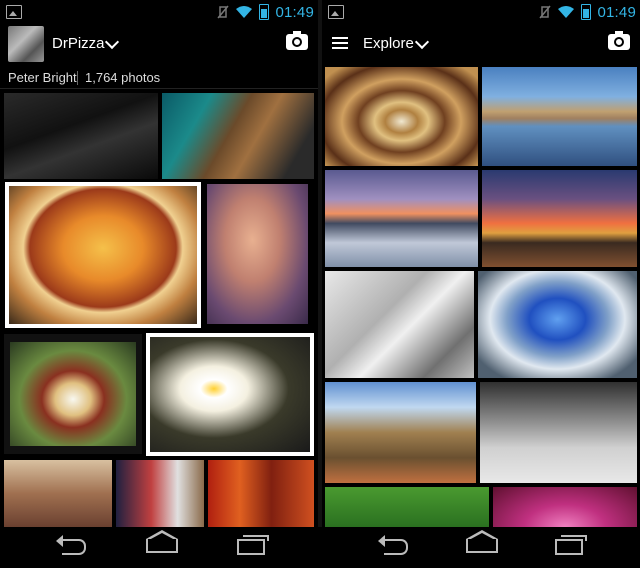  I want to click on tunnel-sky-photo, so click(557, 324).